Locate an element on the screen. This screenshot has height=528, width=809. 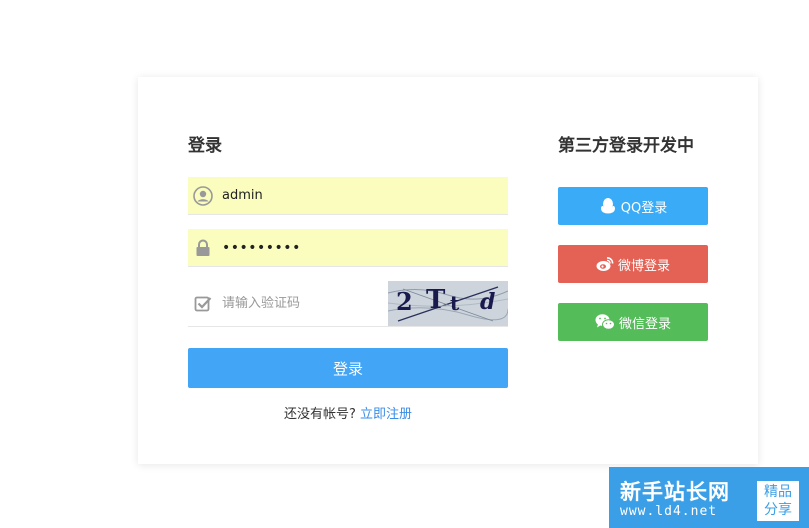
login-title: 登录 is located at coordinates (205, 146).